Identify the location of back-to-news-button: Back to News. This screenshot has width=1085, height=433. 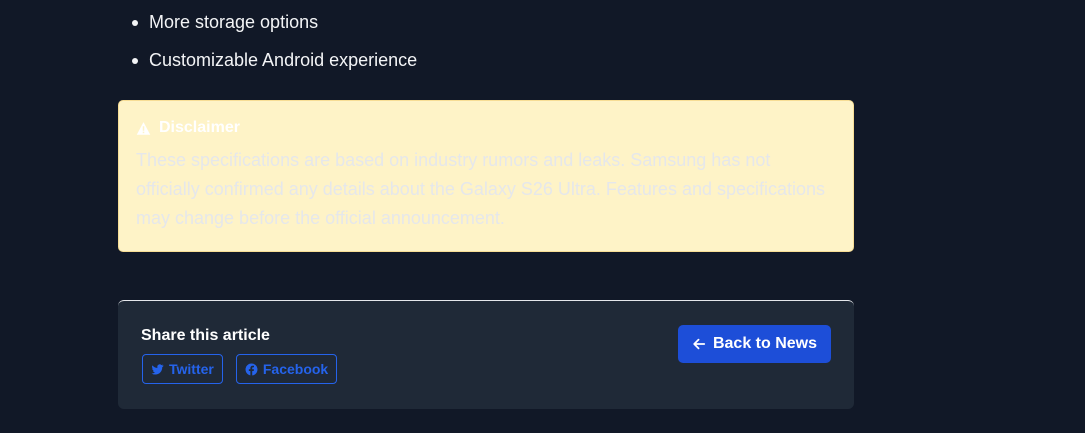
(754, 344).